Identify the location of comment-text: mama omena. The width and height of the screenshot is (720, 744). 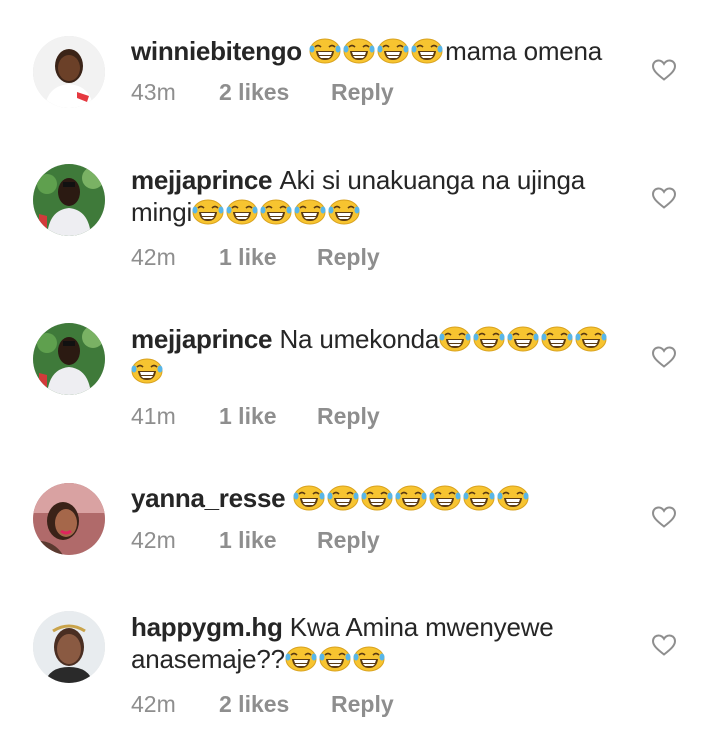
(524, 51).